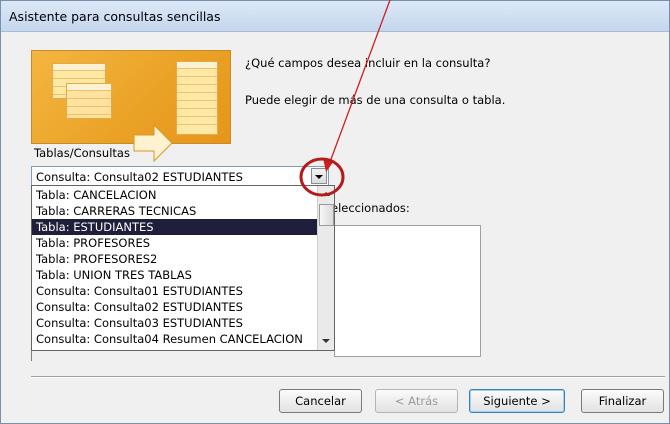 This screenshot has width=670, height=424. I want to click on dropdown-option: Consulta: Consulta04 Resumen CANCELACION, so click(174, 339).